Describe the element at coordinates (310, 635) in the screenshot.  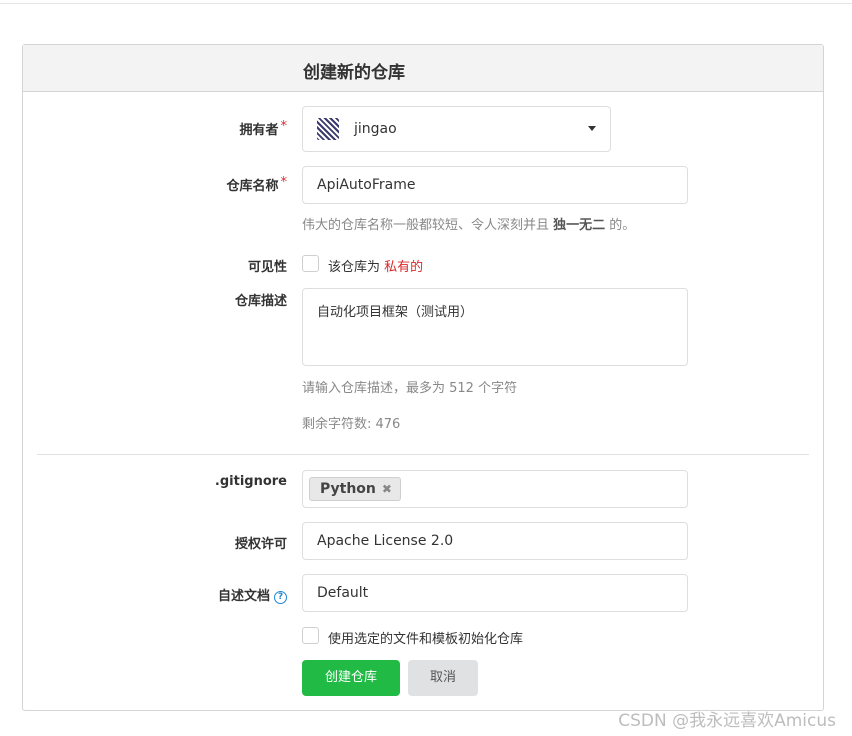
I see `auto-init-checkbox` at that location.